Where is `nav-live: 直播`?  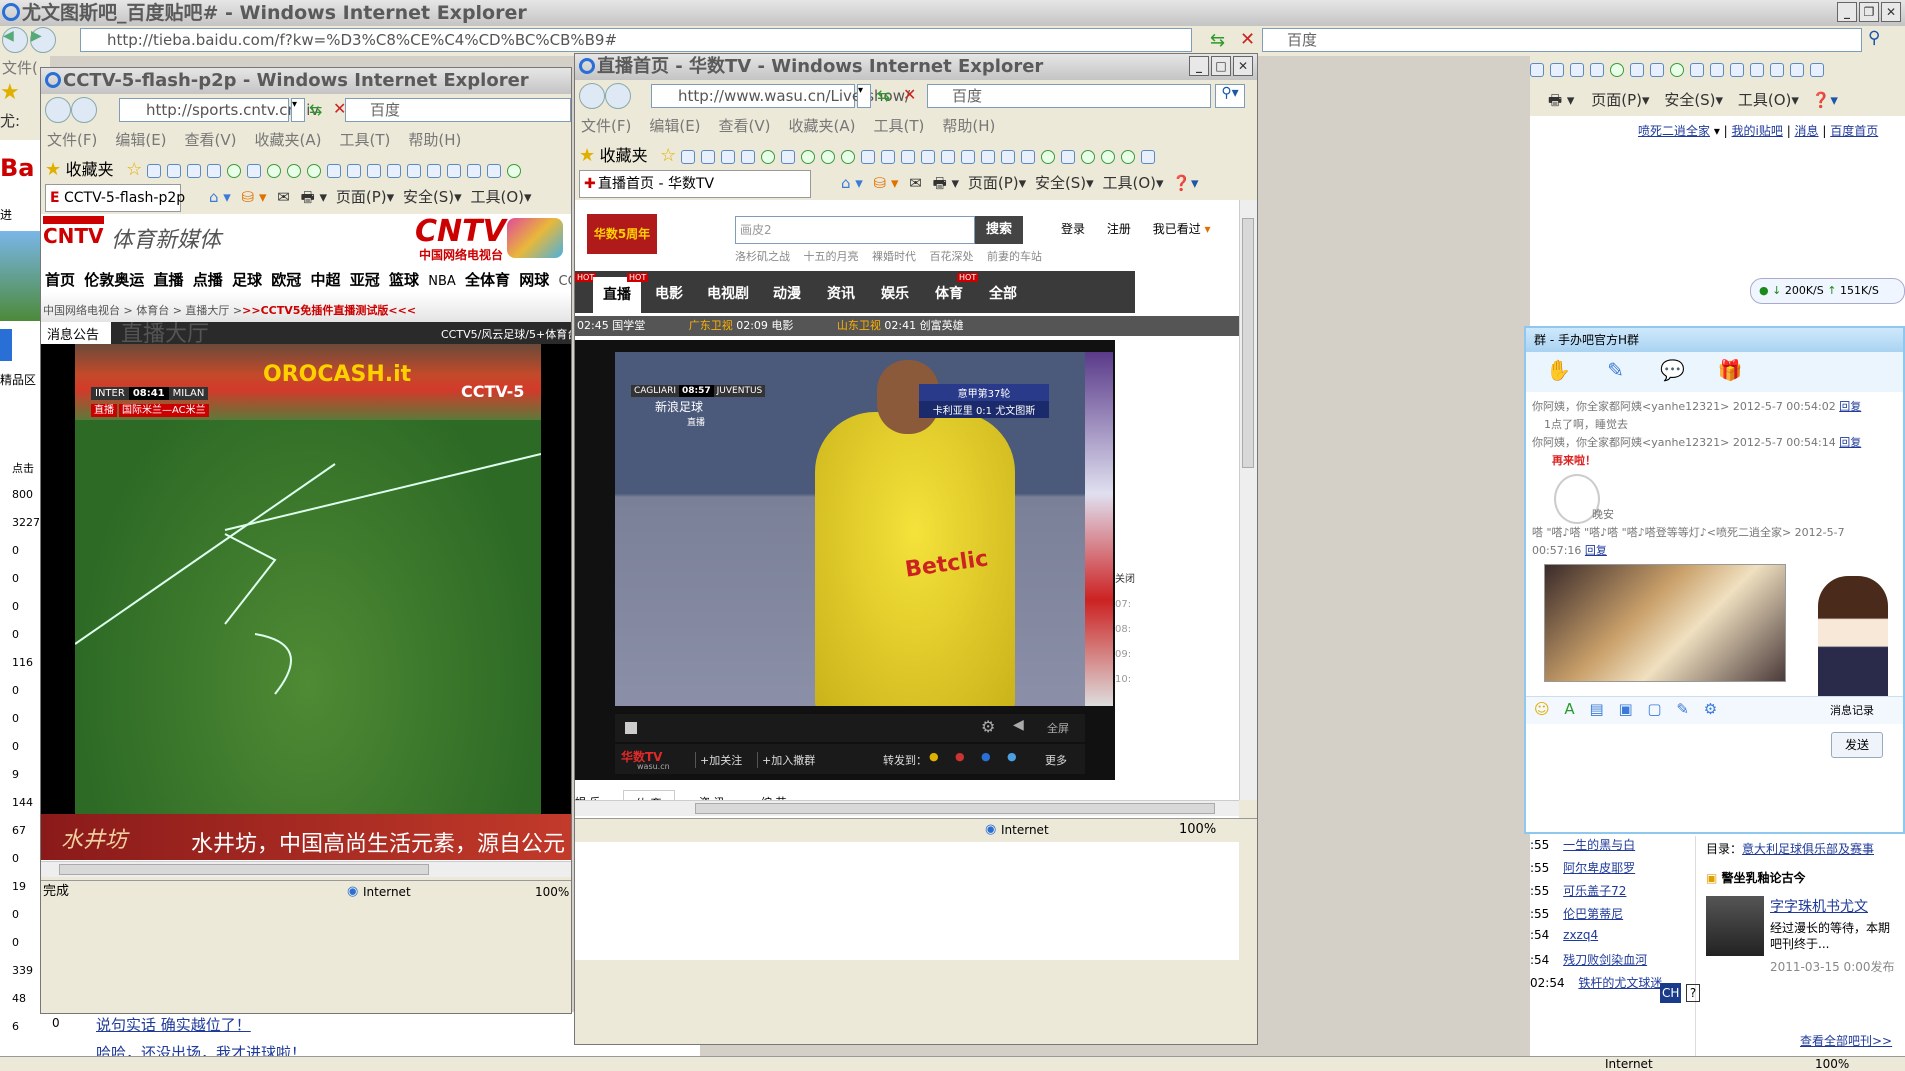
nav-live: 直播 is located at coordinates (169, 280).